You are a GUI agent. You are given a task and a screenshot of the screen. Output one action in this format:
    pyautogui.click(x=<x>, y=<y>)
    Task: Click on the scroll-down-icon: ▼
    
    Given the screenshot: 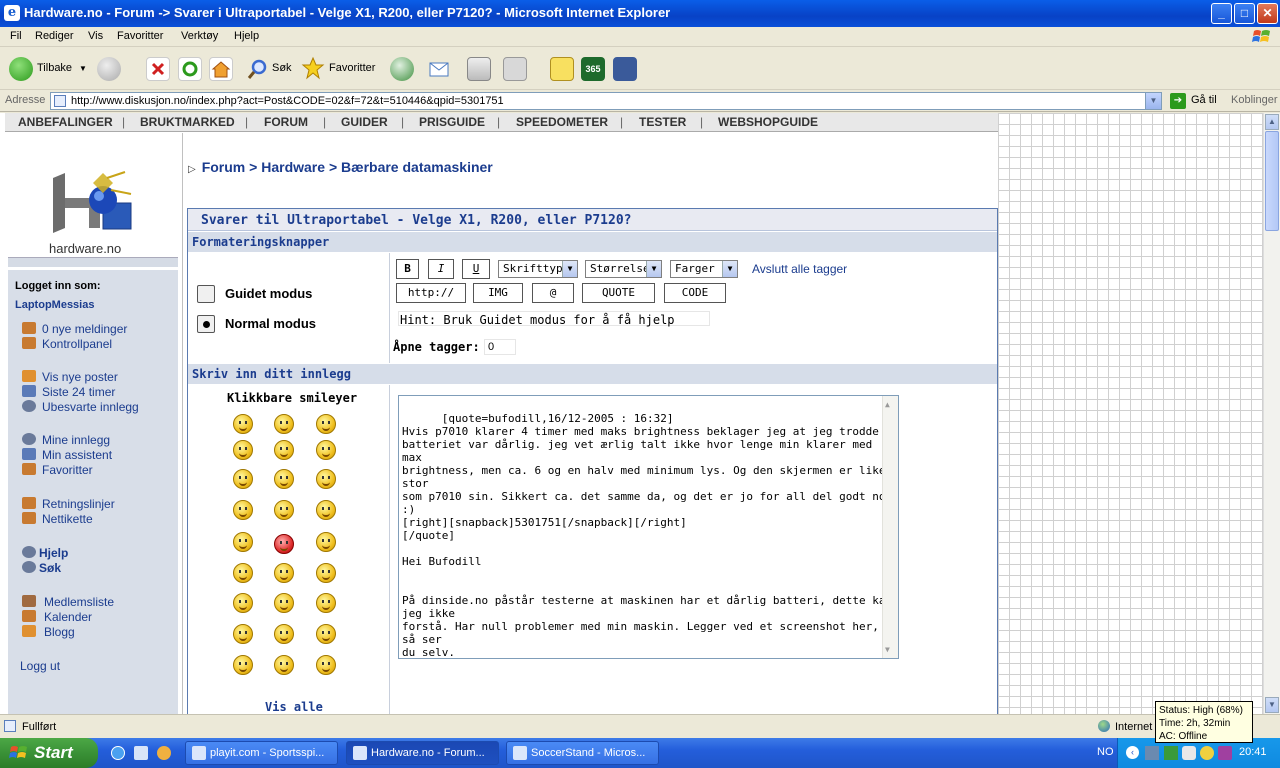 What is the action you would take?
    pyautogui.click(x=887, y=649)
    